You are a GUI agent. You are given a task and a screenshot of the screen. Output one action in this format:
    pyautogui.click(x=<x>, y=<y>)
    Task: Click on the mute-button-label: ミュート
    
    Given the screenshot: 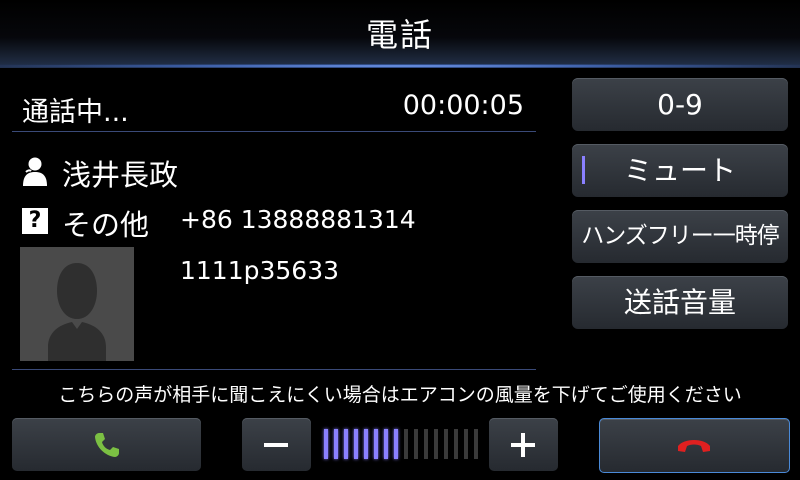 What is the action you would take?
    pyautogui.click(x=679, y=170)
    